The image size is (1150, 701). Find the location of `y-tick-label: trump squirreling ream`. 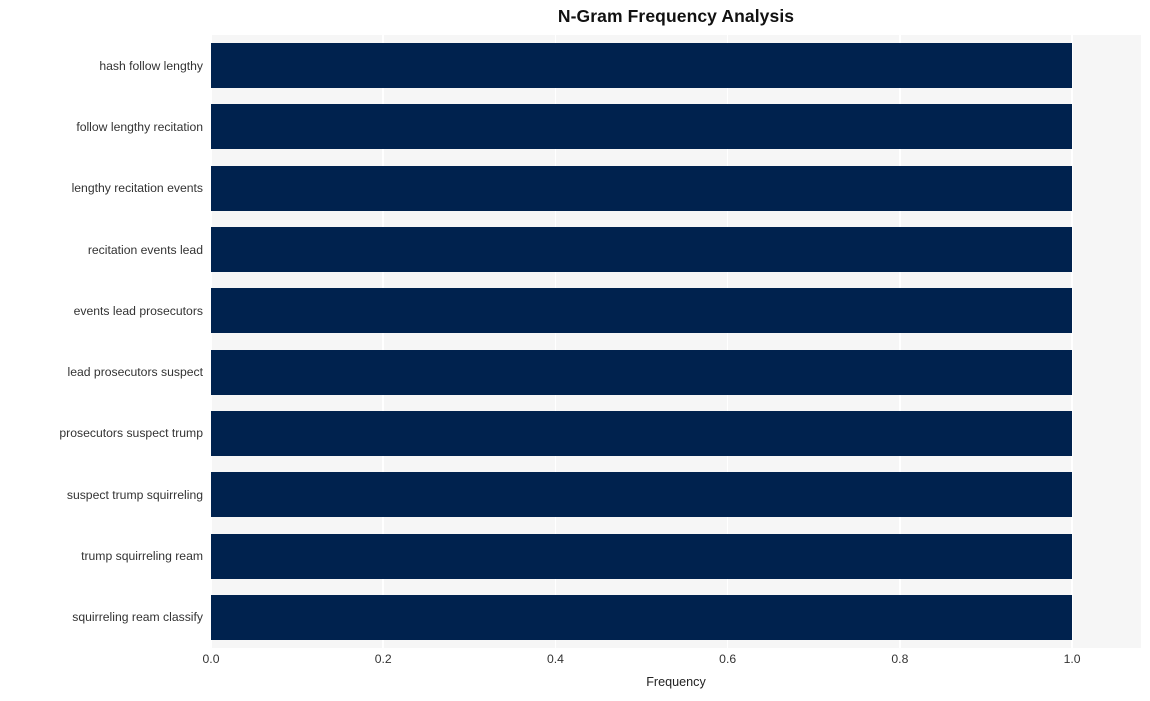

y-tick-label: trump squirreling ream is located at coordinates (142, 556).